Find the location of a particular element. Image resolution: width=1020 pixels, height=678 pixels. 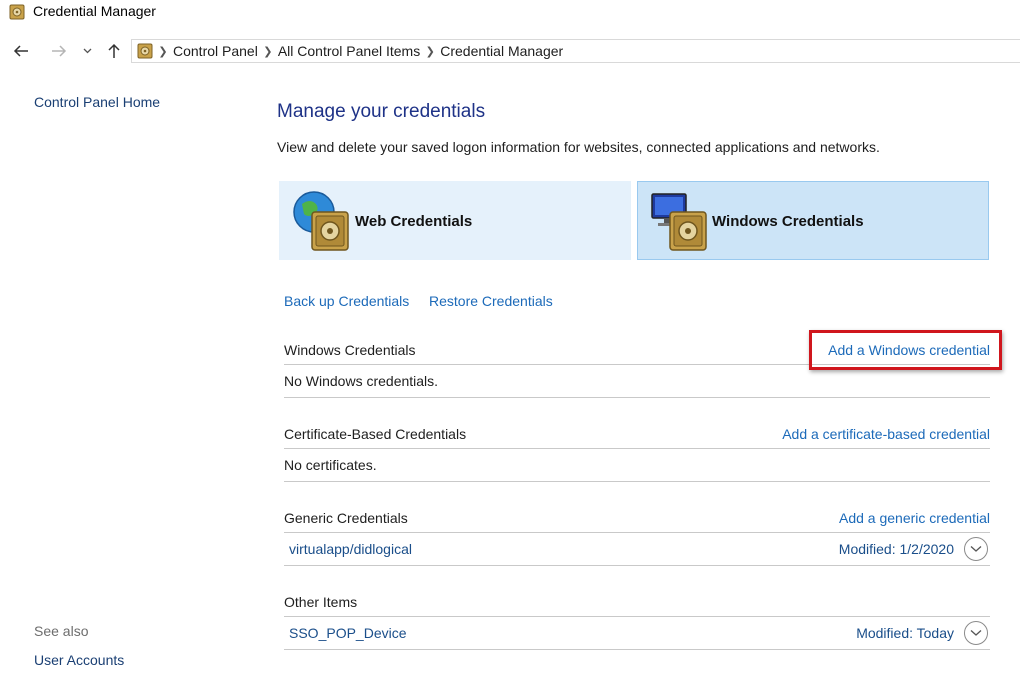

web-credentials-label: Web Credentials is located at coordinates (414, 221).